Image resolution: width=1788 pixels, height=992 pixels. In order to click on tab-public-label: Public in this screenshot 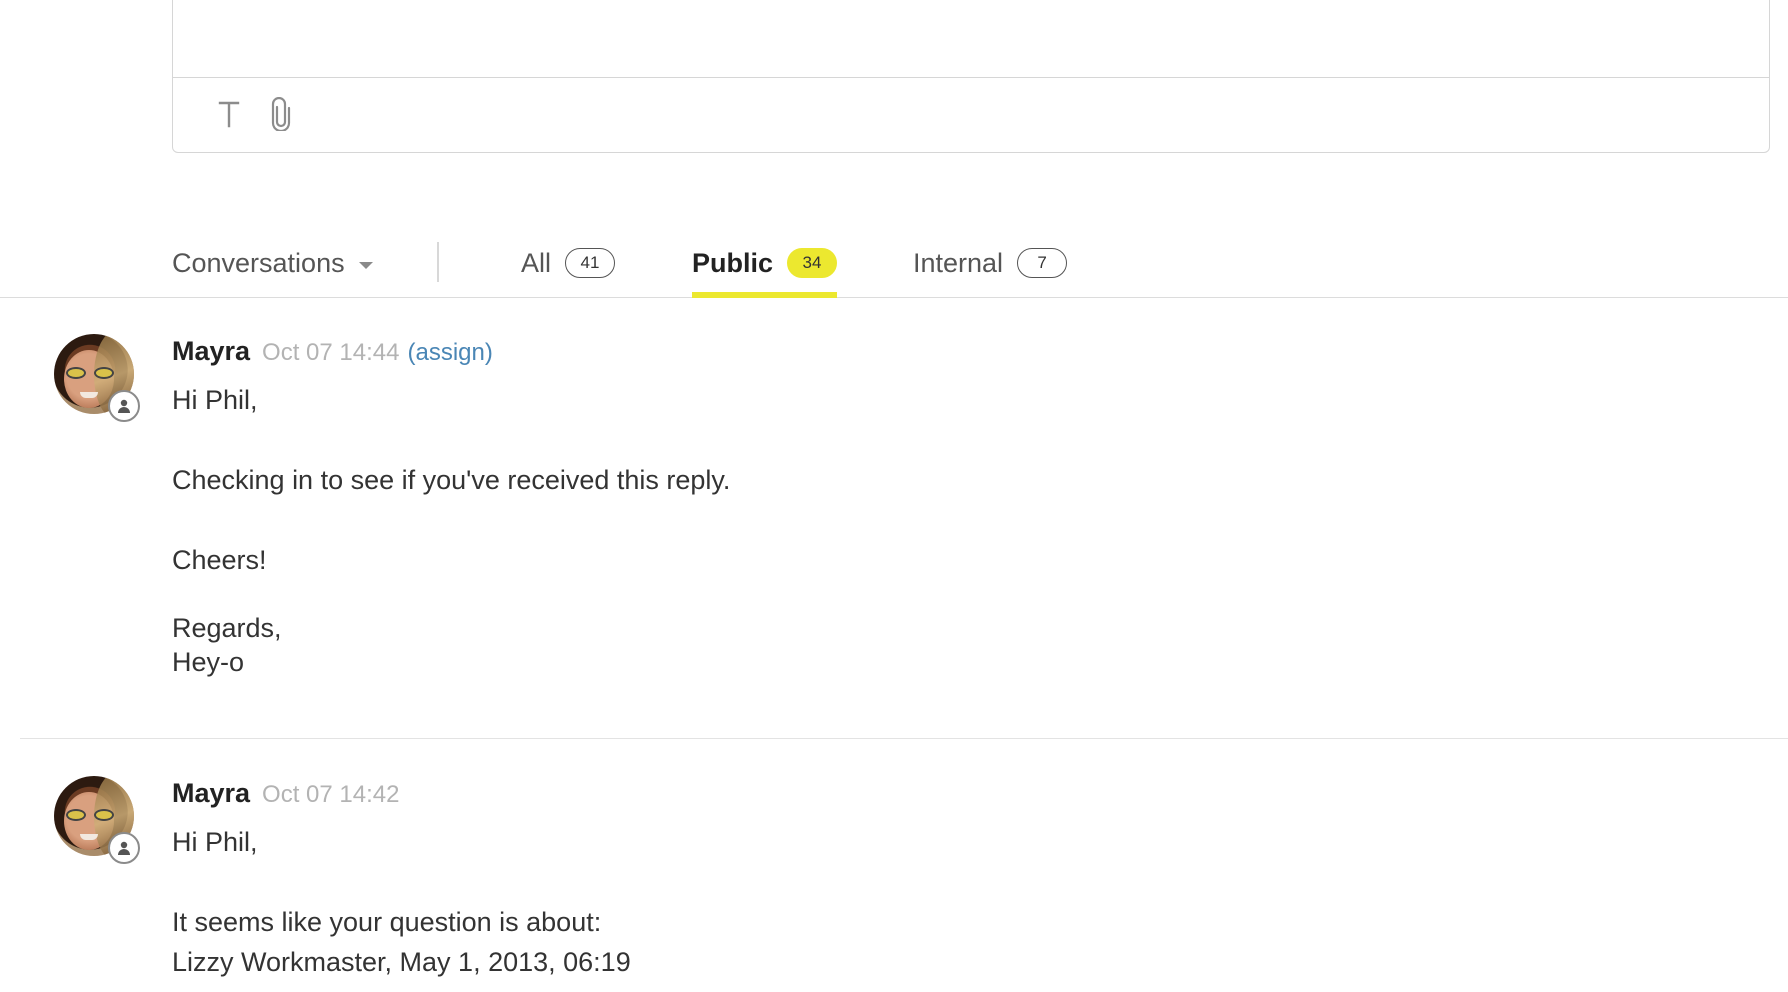, I will do `click(733, 263)`.